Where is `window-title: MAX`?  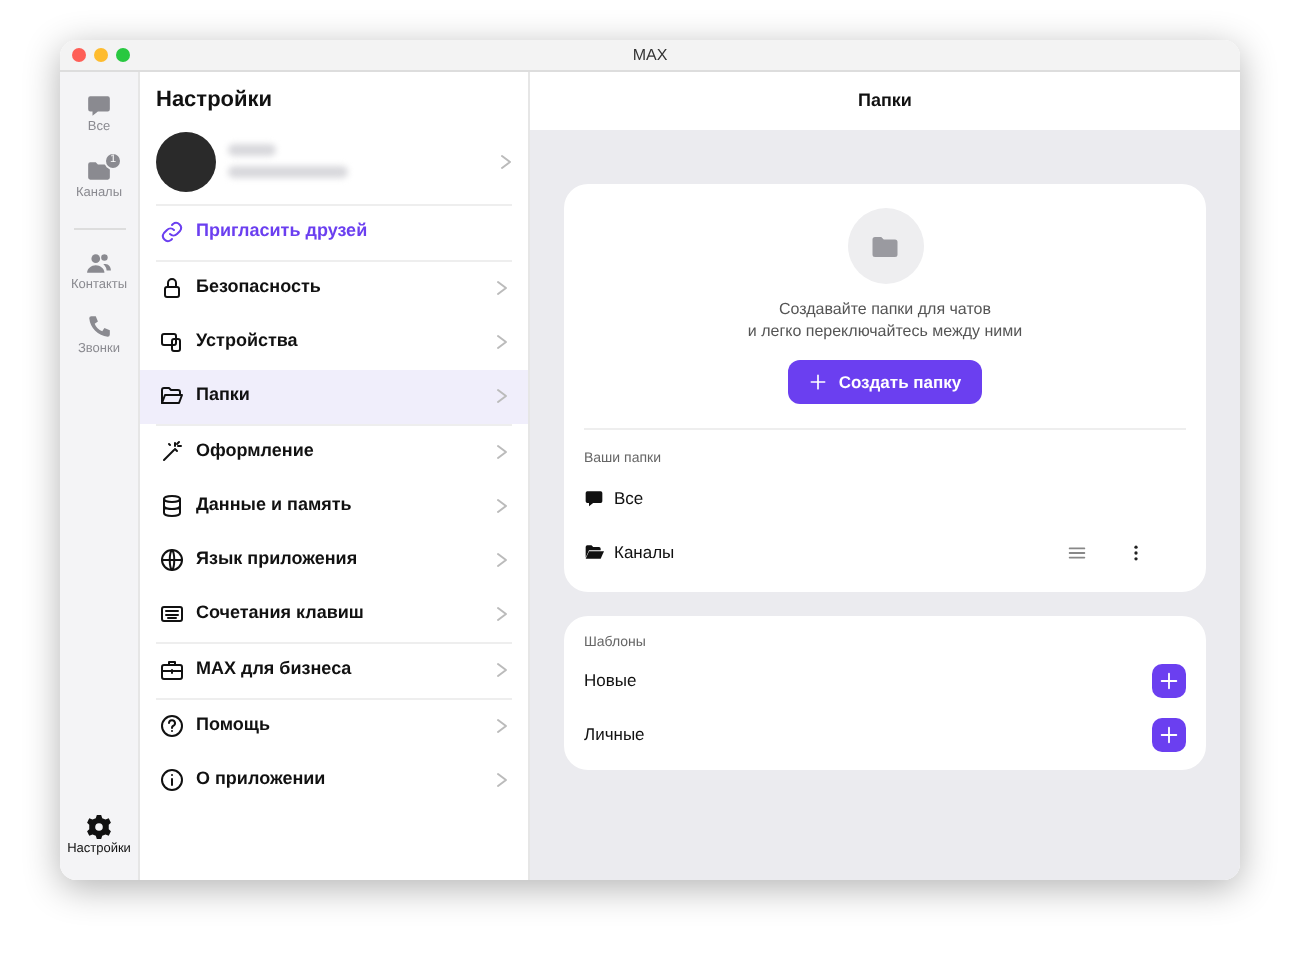 window-title: MAX is located at coordinates (650, 55).